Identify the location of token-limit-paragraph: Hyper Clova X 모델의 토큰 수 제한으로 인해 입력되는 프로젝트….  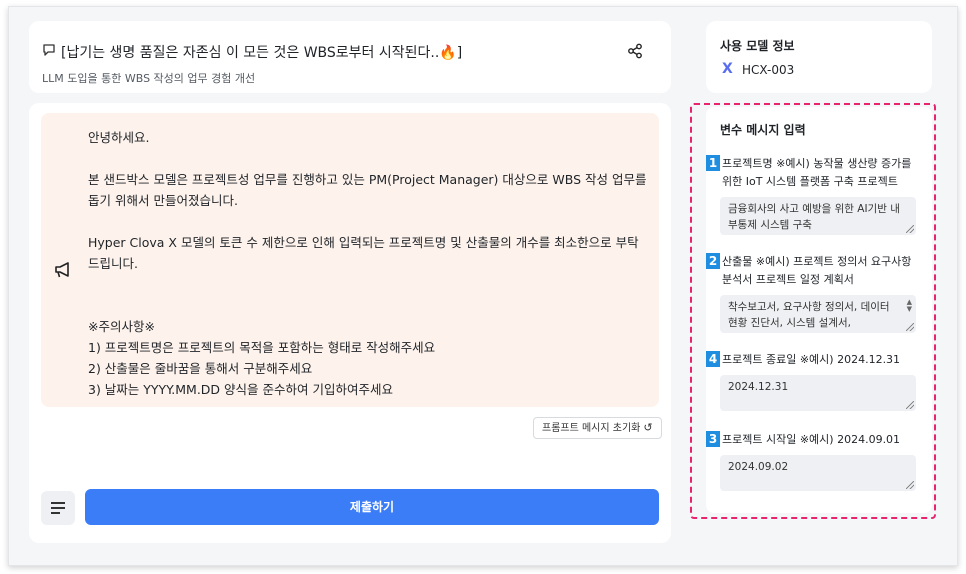
(363, 253).